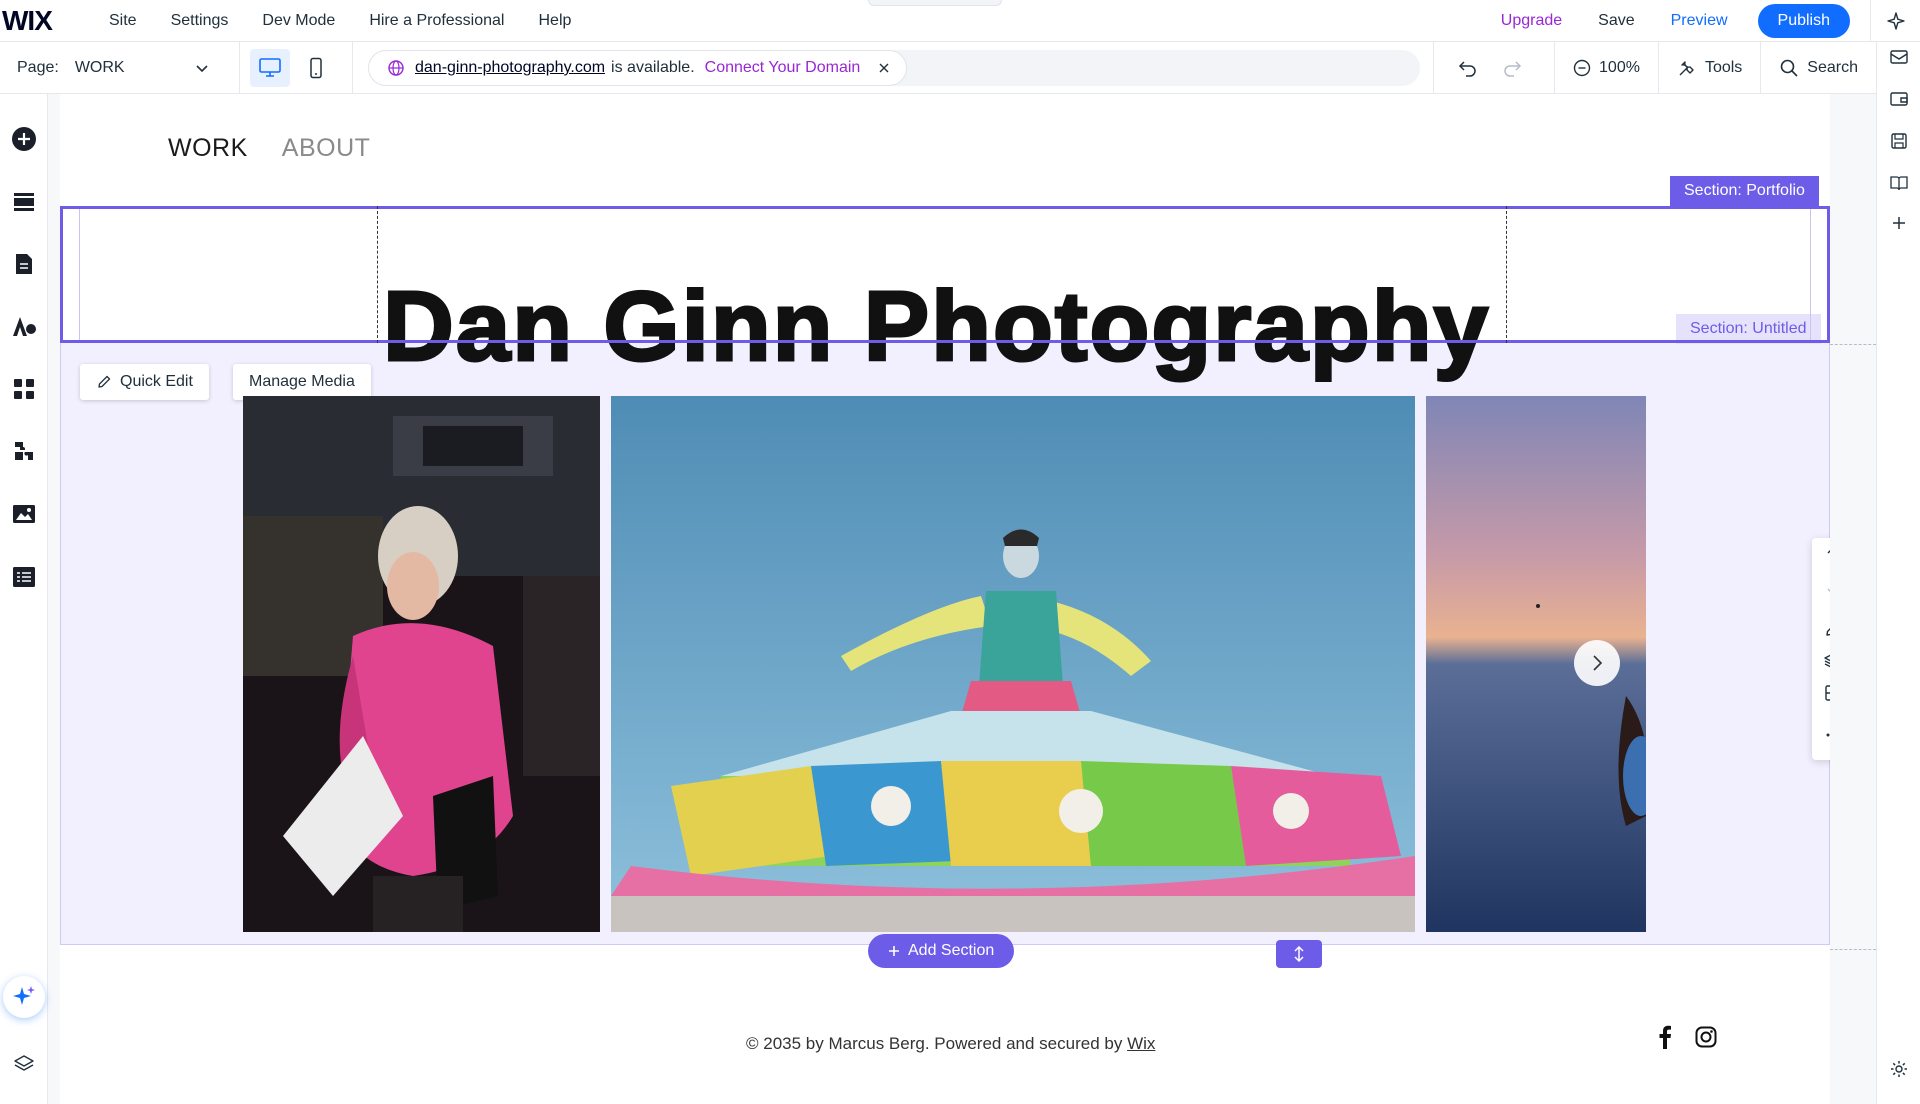  Describe the element at coordinates (1619, 67) in the screenshot. I see `zoom-value: 100%` at that location.